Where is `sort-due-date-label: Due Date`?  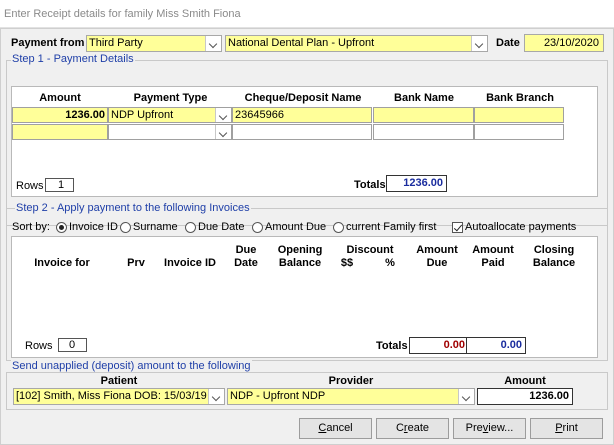 sort-due-date-label: Due Date is located at coordinates (221, 227).